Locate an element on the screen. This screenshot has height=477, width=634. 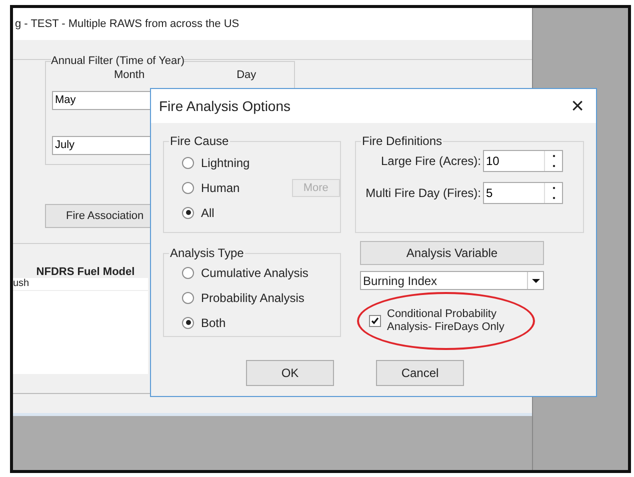
radio-label: Both is located at coordinates (213, 323).